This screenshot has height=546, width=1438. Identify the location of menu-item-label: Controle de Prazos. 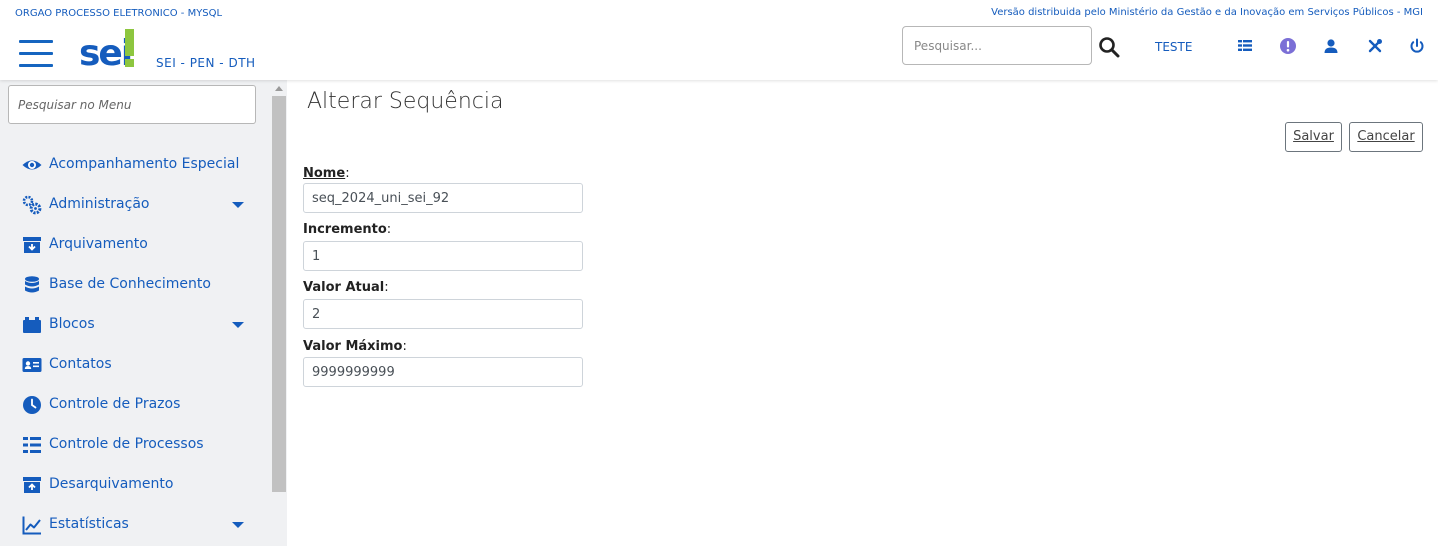
(115, 404).